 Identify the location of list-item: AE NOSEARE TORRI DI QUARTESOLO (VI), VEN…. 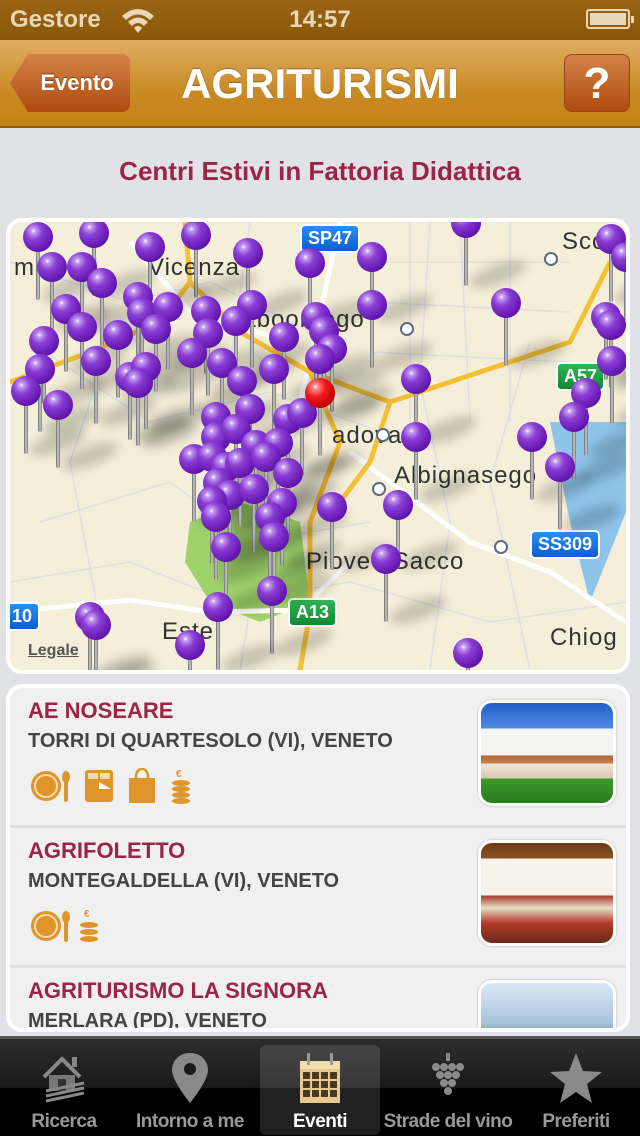
(318, 758).